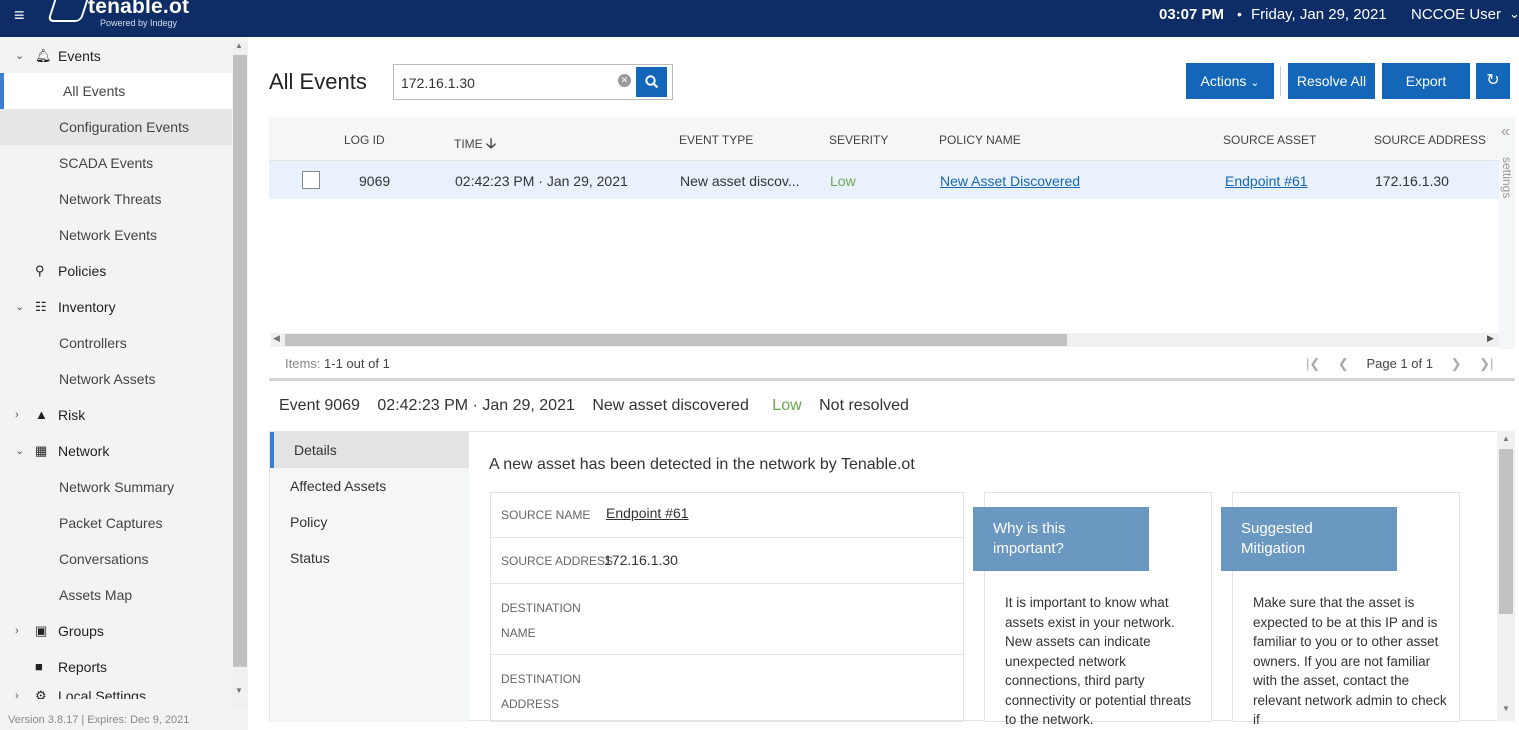  I want to click on tab-details: Details, so click(369, 450).